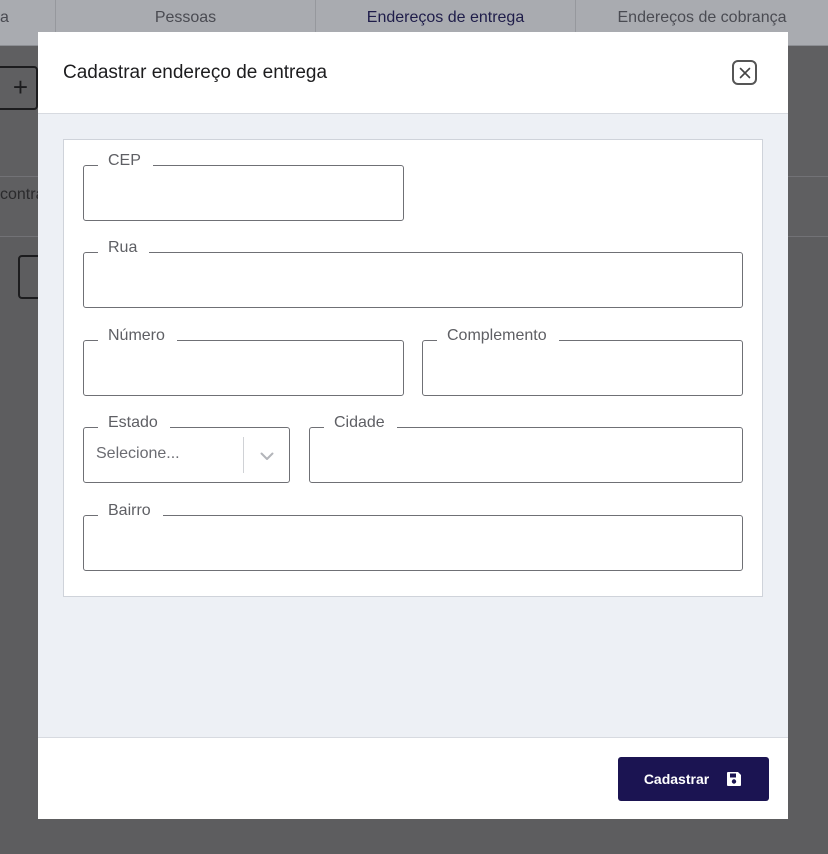 This screenshot has width=828, height=854. I want to click on close-button, so click(744, 72).